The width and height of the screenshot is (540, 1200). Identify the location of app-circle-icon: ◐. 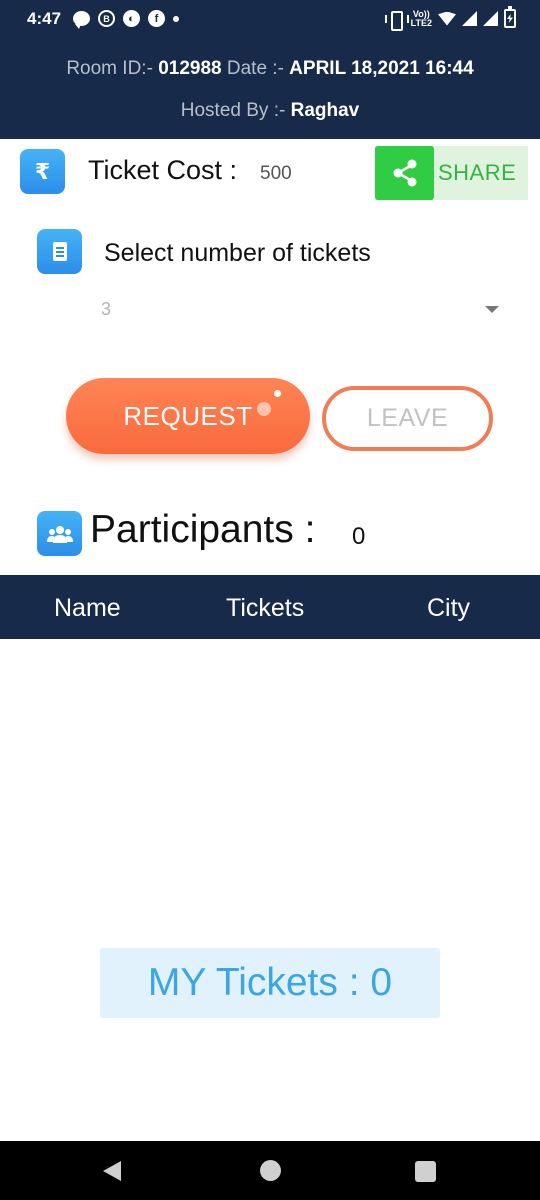
(131, 18).